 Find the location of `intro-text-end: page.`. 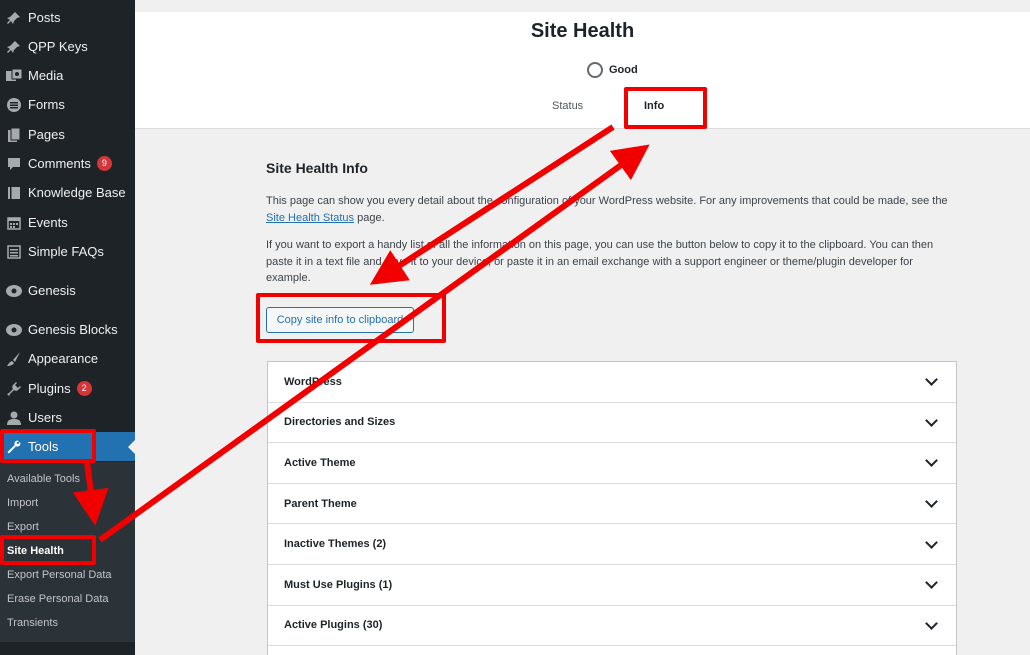

intro-text-end: page. is located at coordinates (369, 217).